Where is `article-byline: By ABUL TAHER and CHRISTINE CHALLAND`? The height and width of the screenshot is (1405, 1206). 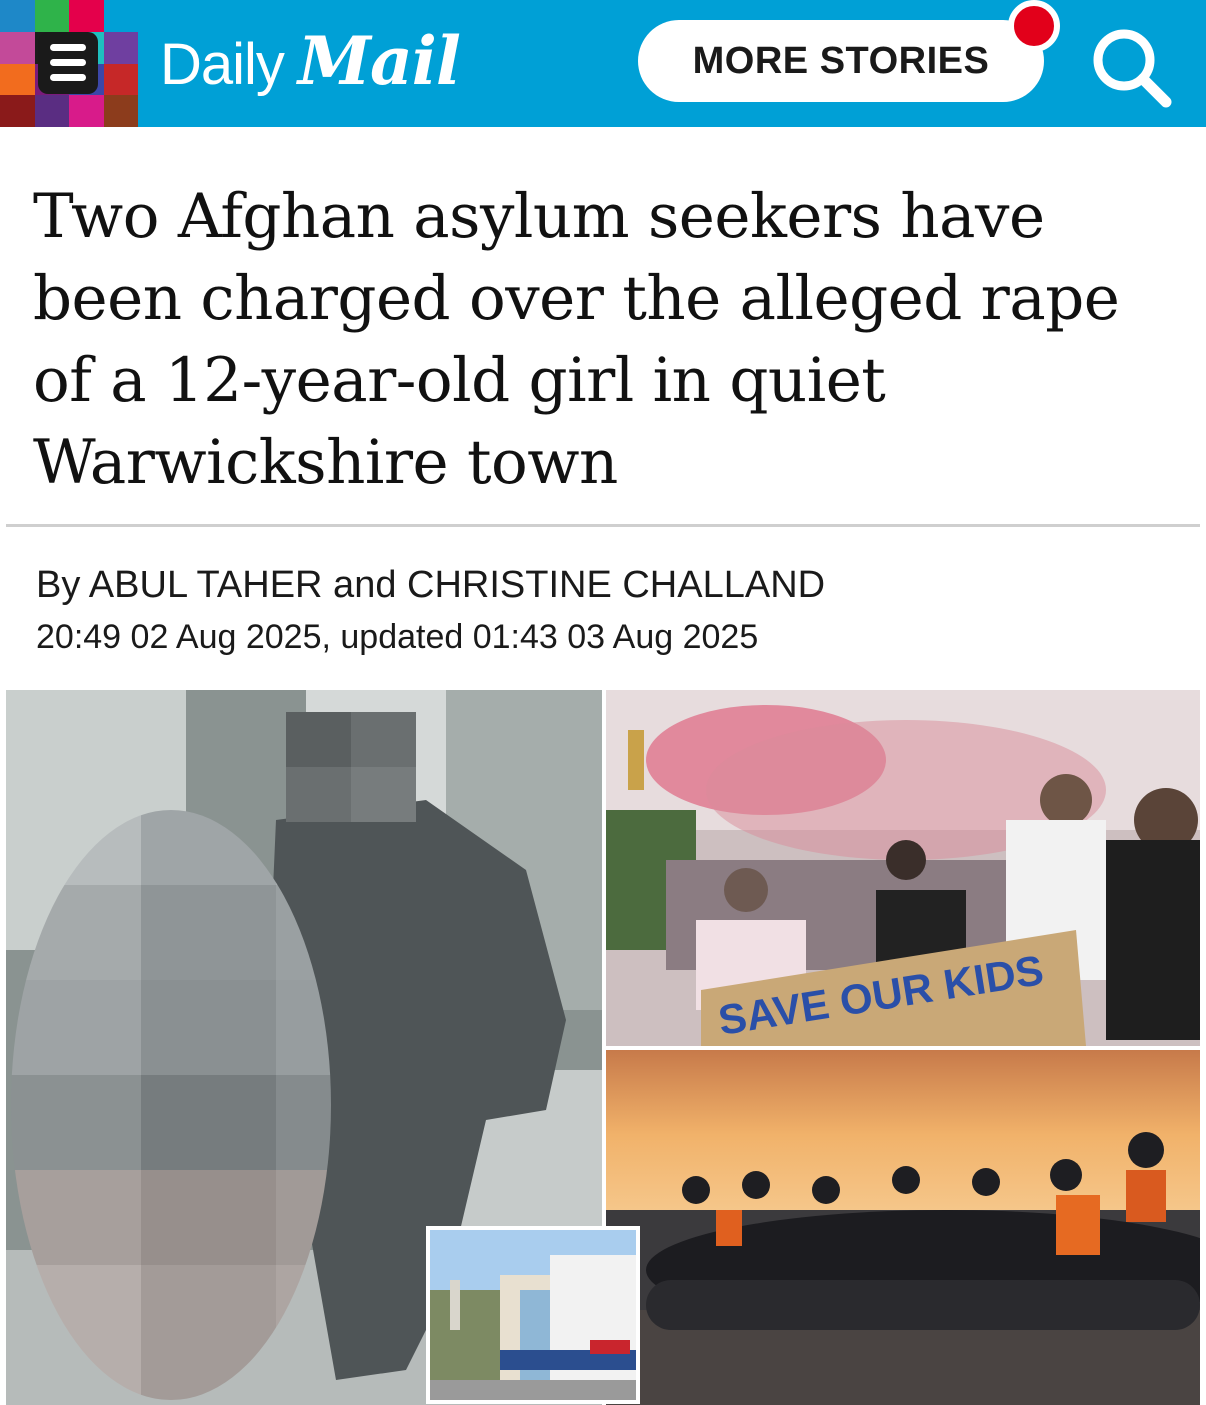 article-byline: By ABUL TAHER and CHRISTINE CHALLAND is located at coordinates (431, 585).